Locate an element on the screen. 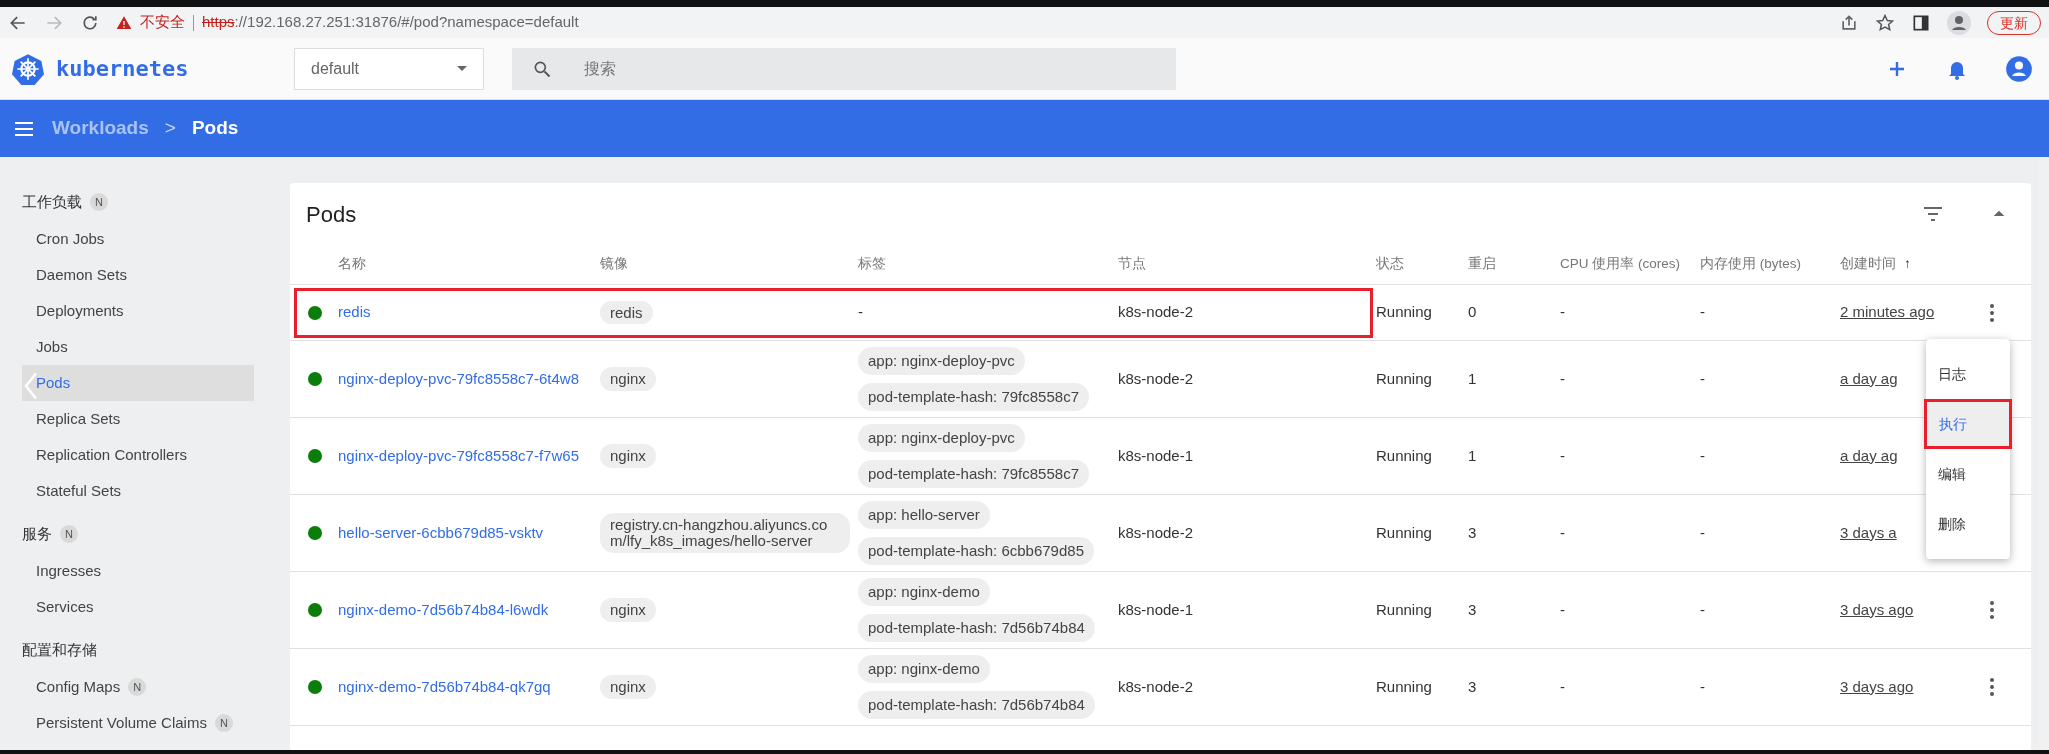 This screenshot has height=754, width=2049. column-header: 标签 is located at coordinates (872, 264).